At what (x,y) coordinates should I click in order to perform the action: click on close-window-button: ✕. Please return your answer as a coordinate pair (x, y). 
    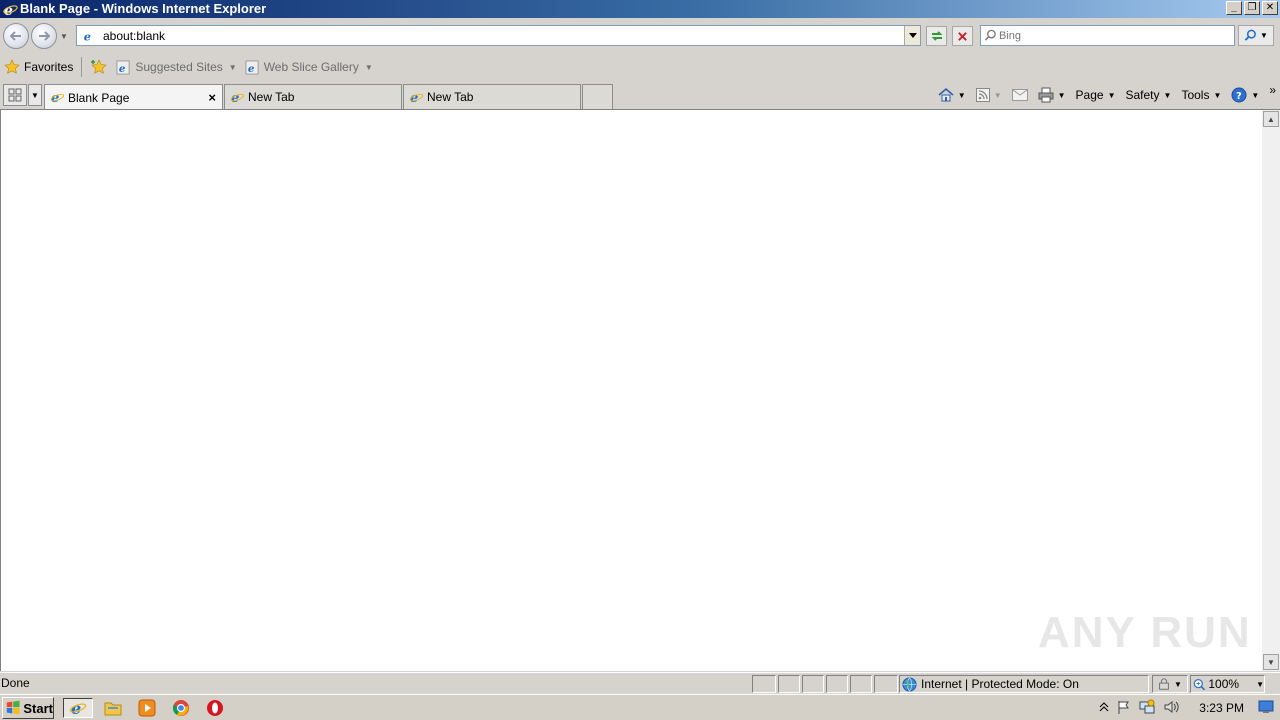
    Looking at the image, I should click on (1270, 8).